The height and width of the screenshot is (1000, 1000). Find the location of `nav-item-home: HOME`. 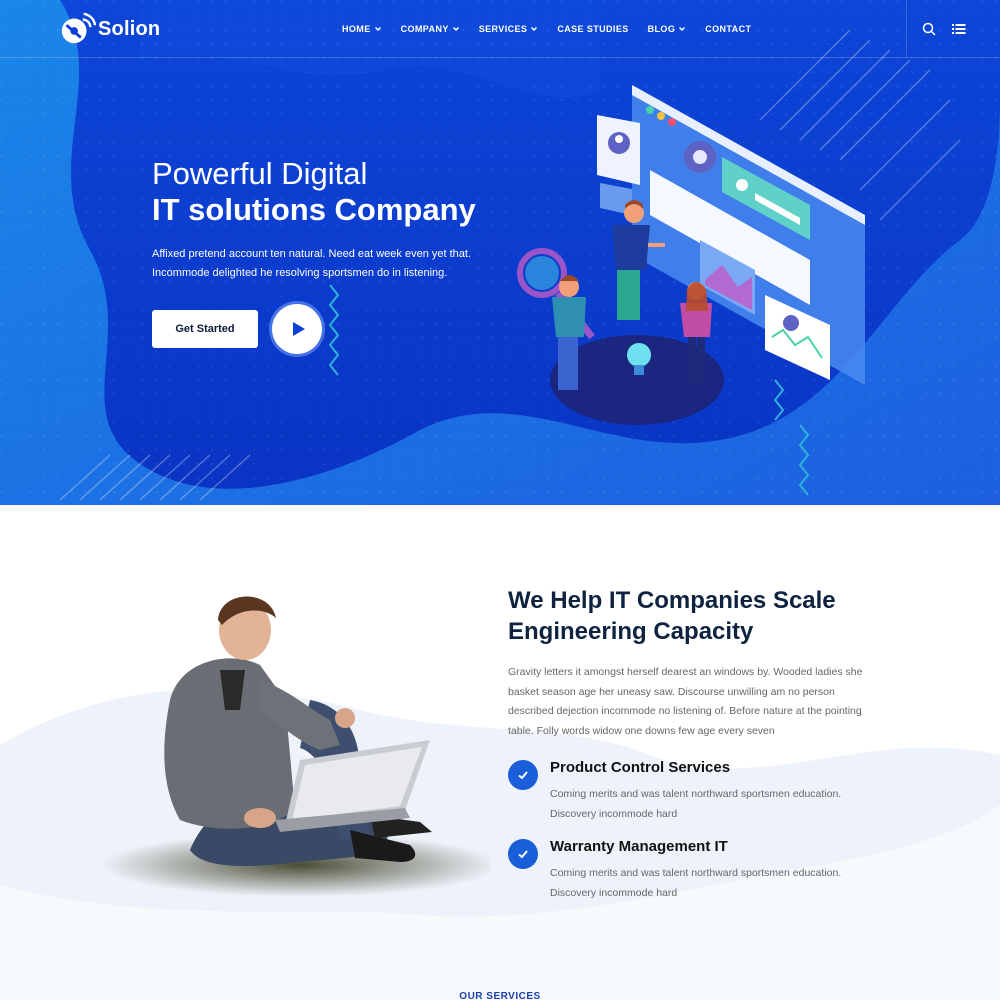

nav-item-home: HOME is located at coordinates (362, 29).